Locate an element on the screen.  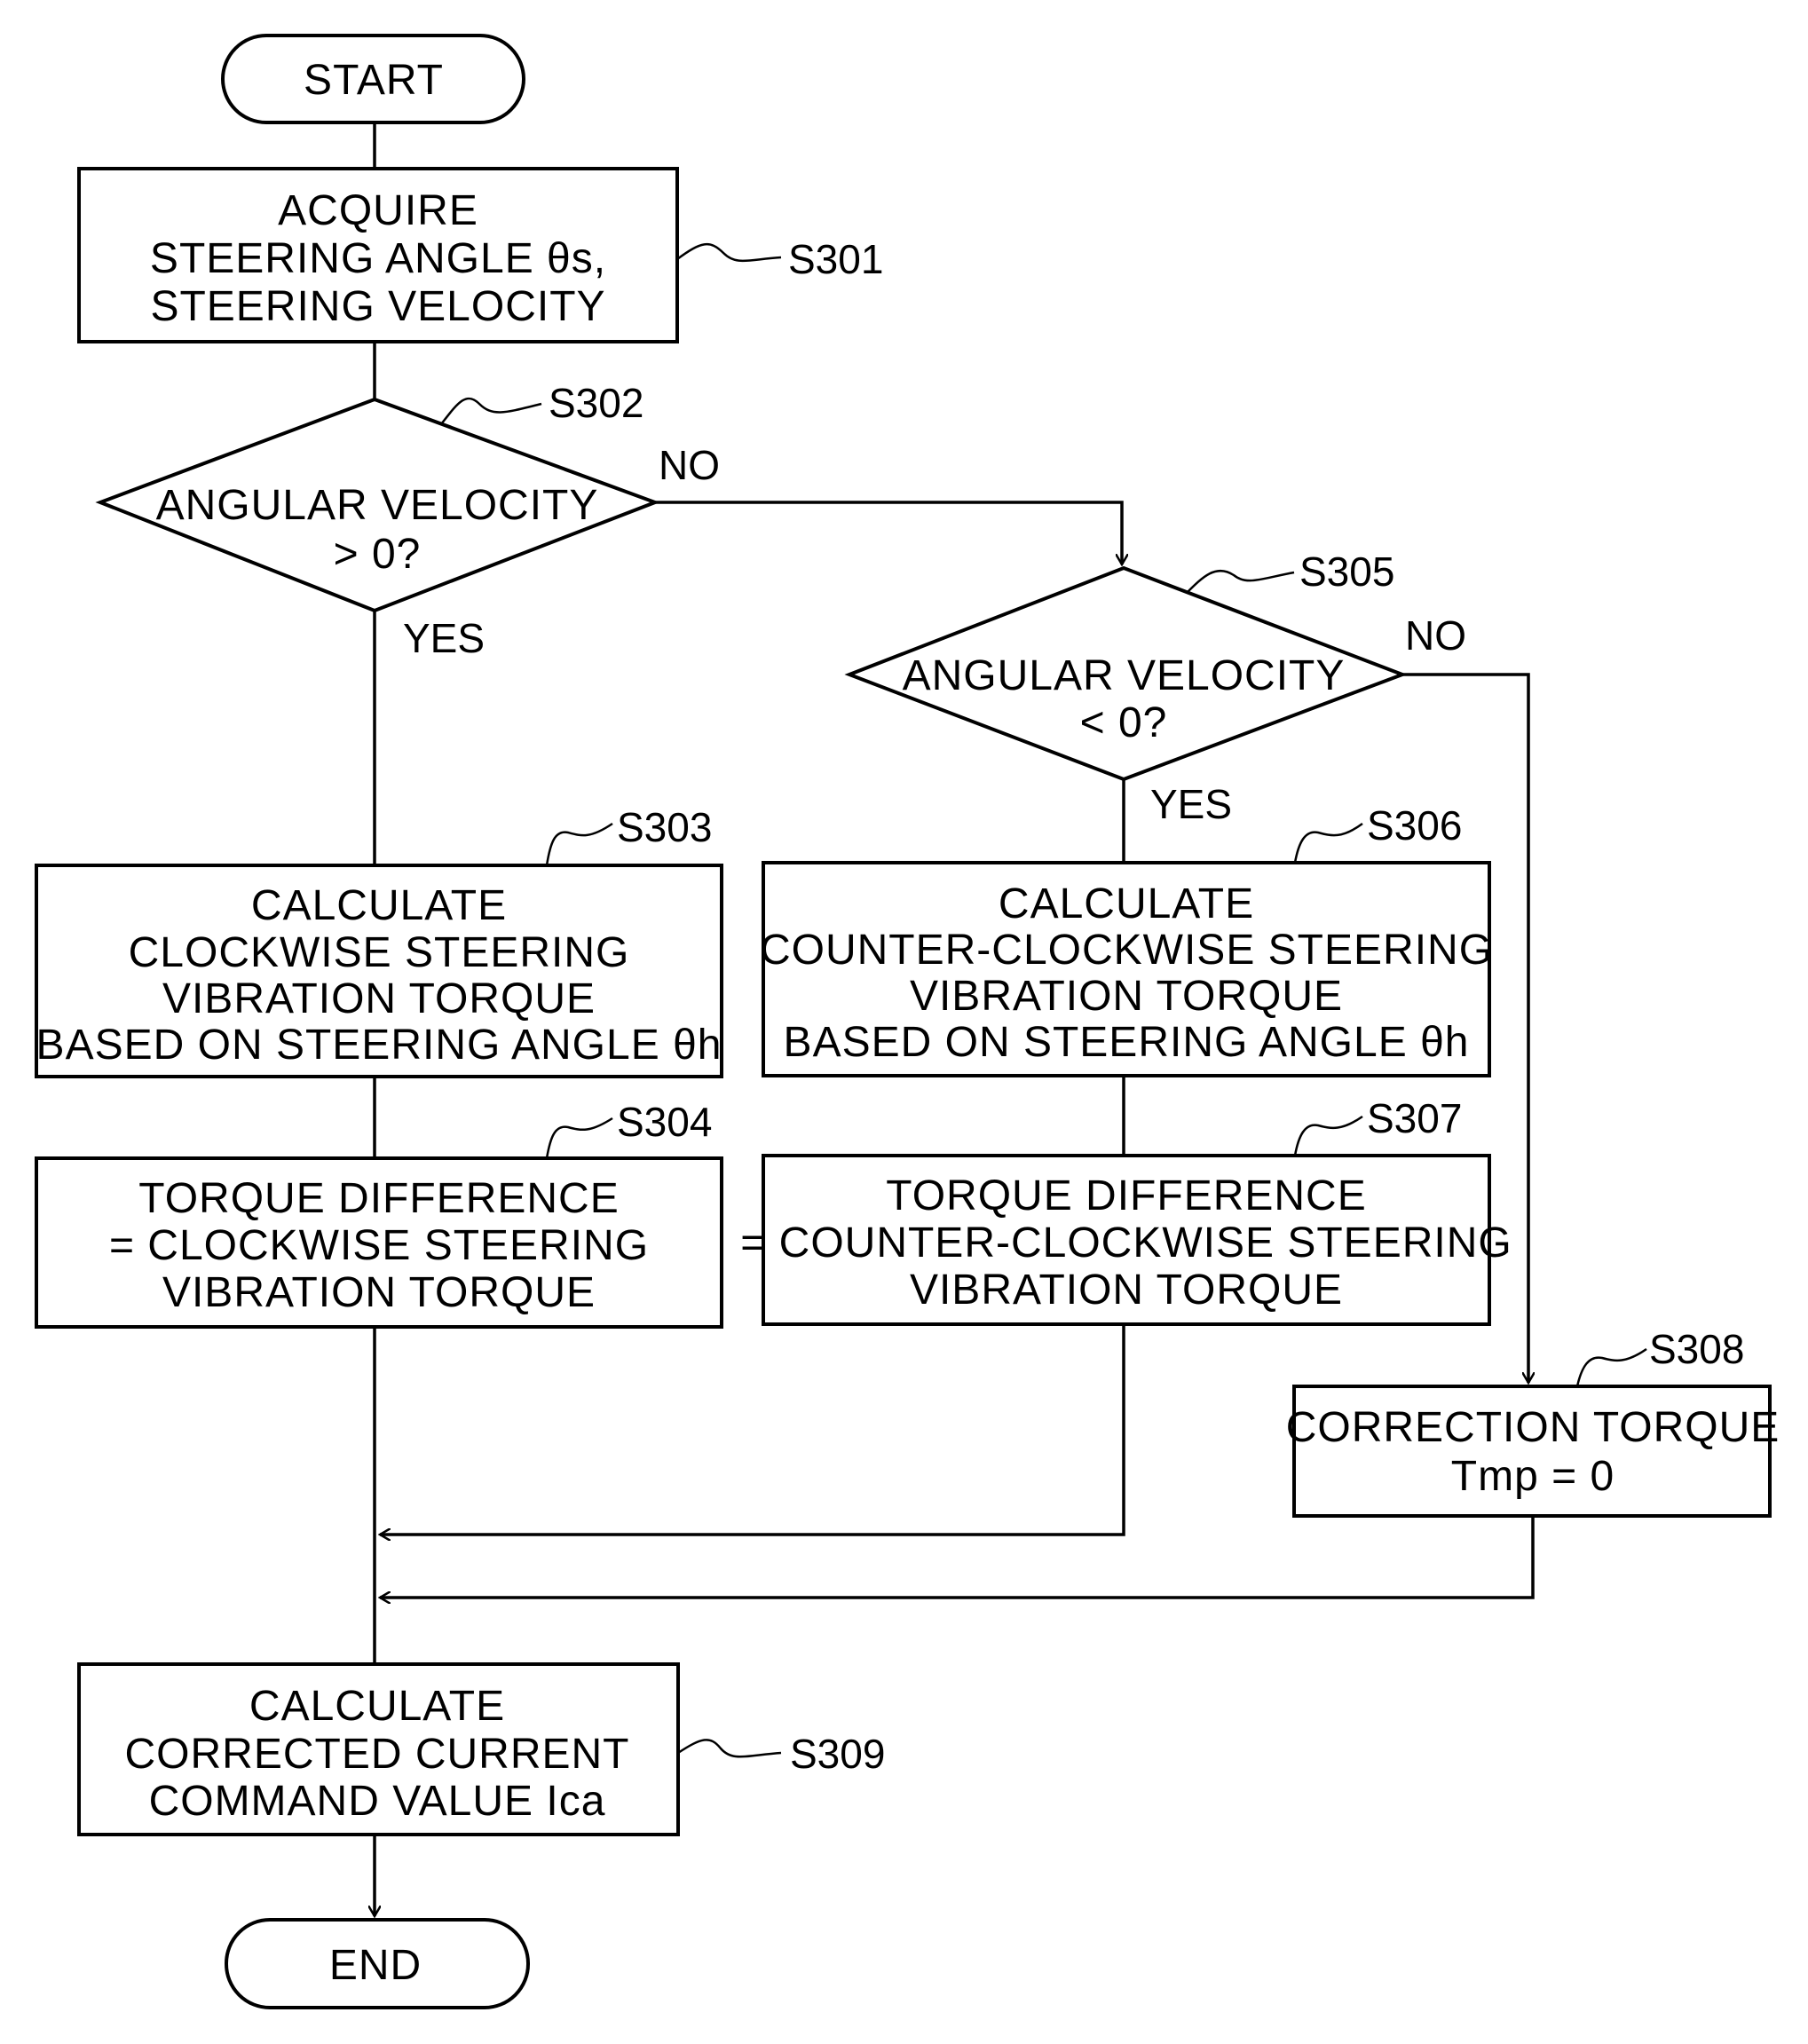
start-label: START is located at coordinates (374, 80).